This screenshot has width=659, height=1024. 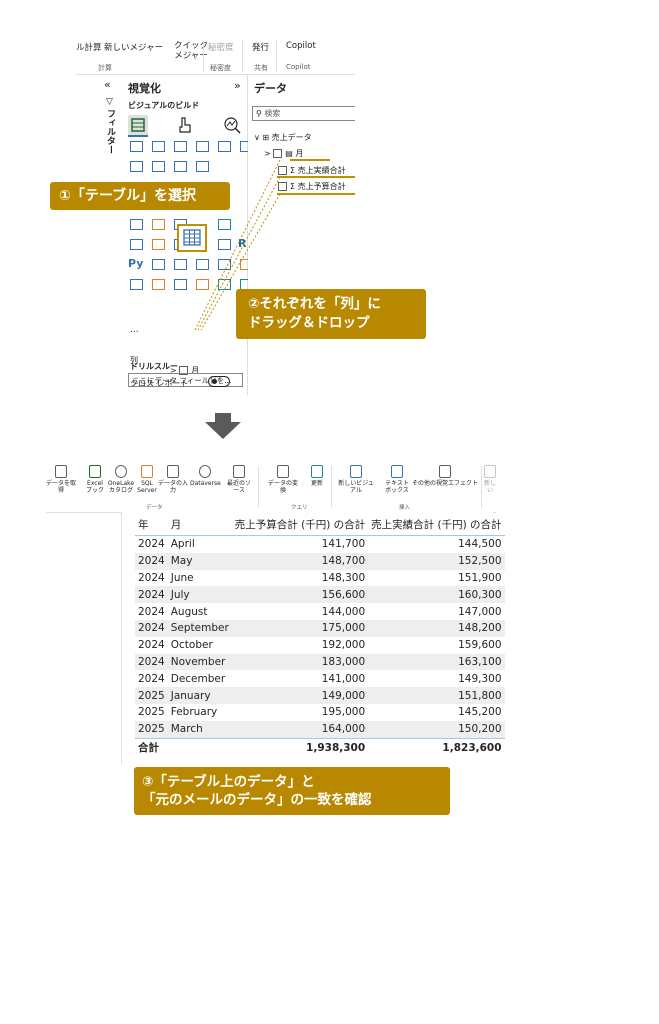 I want to click on get-data-button: データを取得, so click(x=61, y=479).